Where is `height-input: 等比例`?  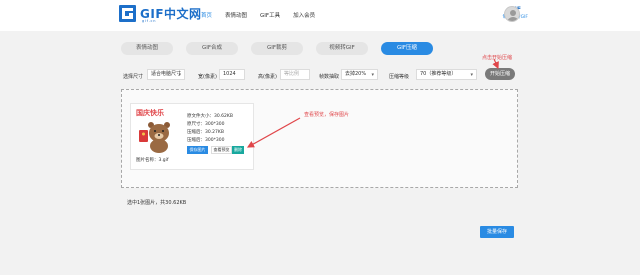
height-input: 等比例 is located at coordinates (295, 74).